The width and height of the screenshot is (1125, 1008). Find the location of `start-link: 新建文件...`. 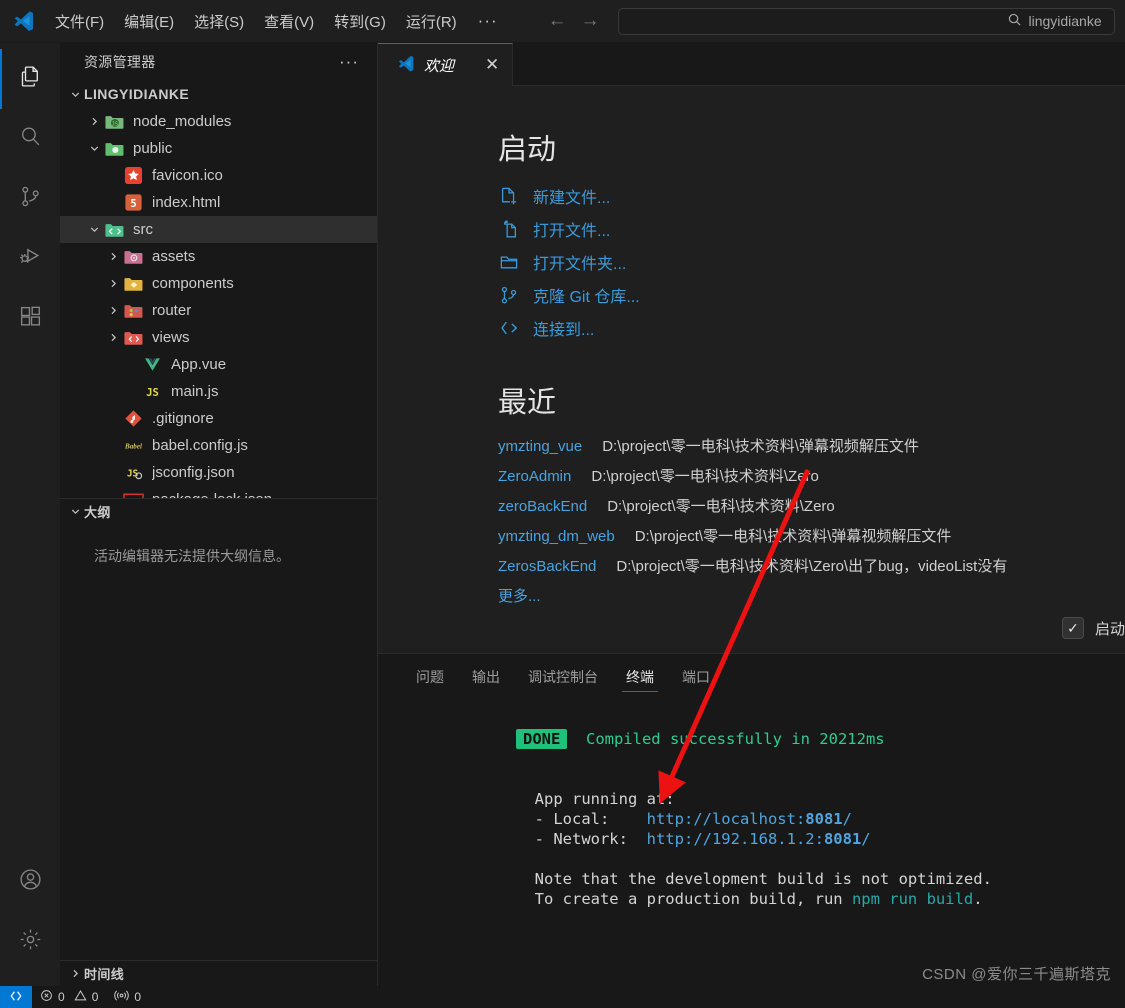

start-link: 新建文件... is located at coordinates (811, 195).